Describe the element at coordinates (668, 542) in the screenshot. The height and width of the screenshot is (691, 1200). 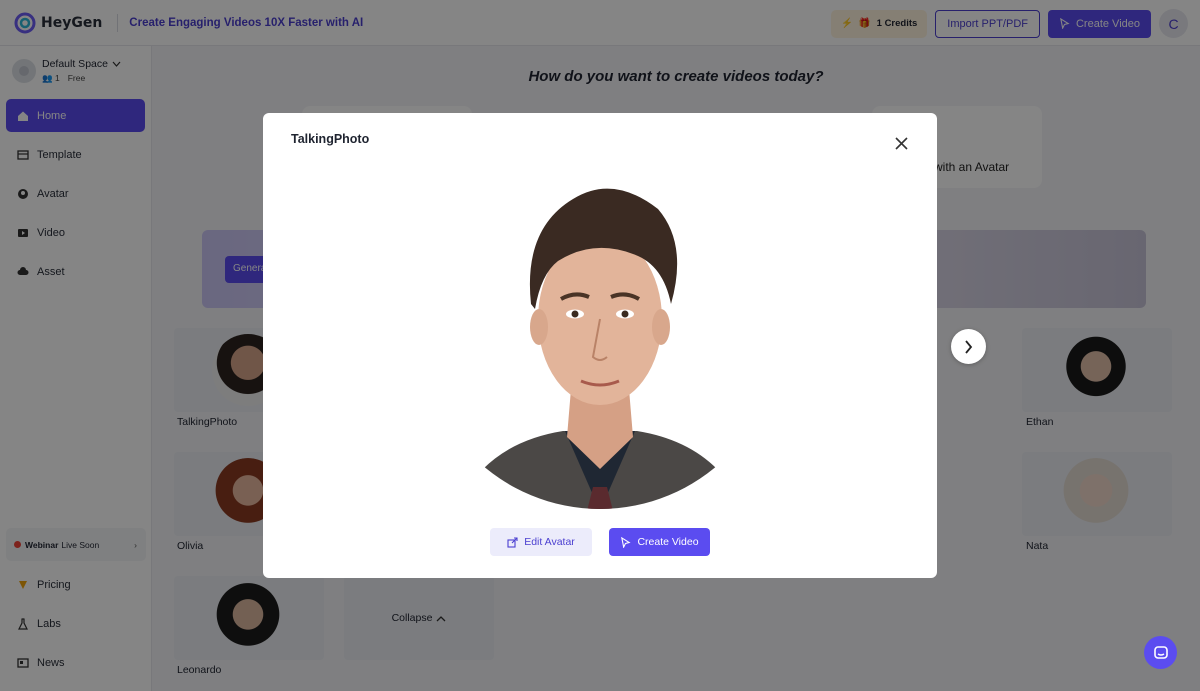
I see `modal-create-video-label: Create Video` at that location.